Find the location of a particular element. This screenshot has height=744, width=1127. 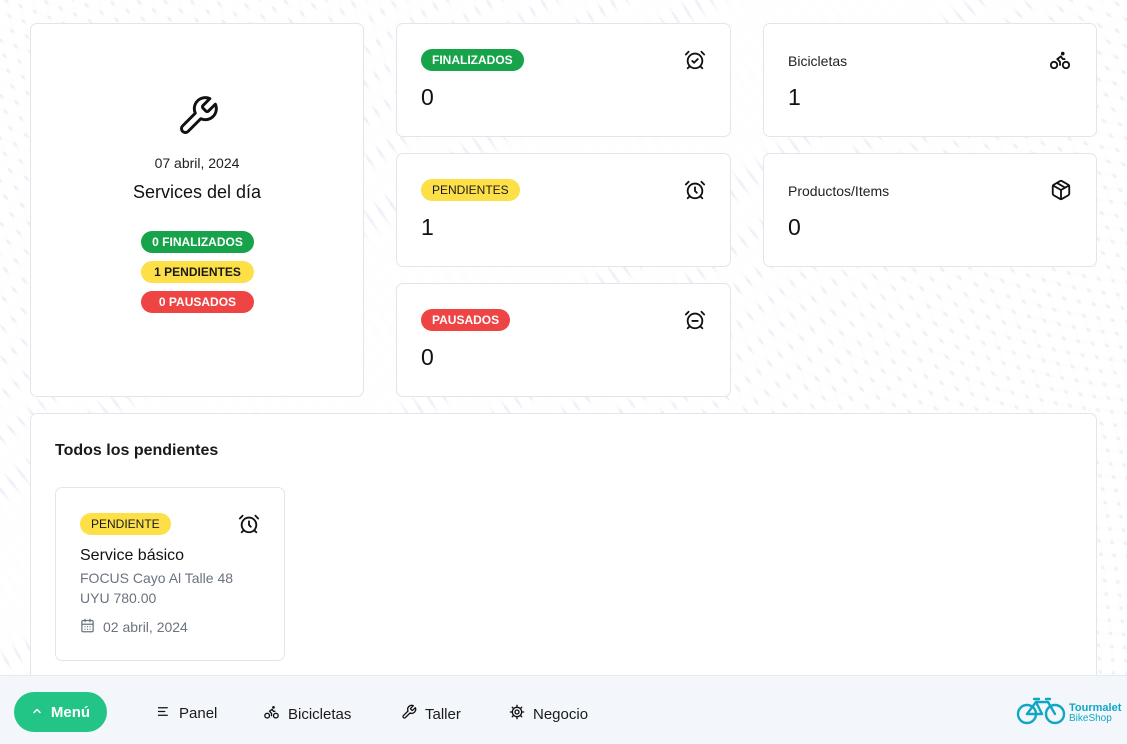

pendiente-badge: PENDIENTE is located at coordinates (125, 524).